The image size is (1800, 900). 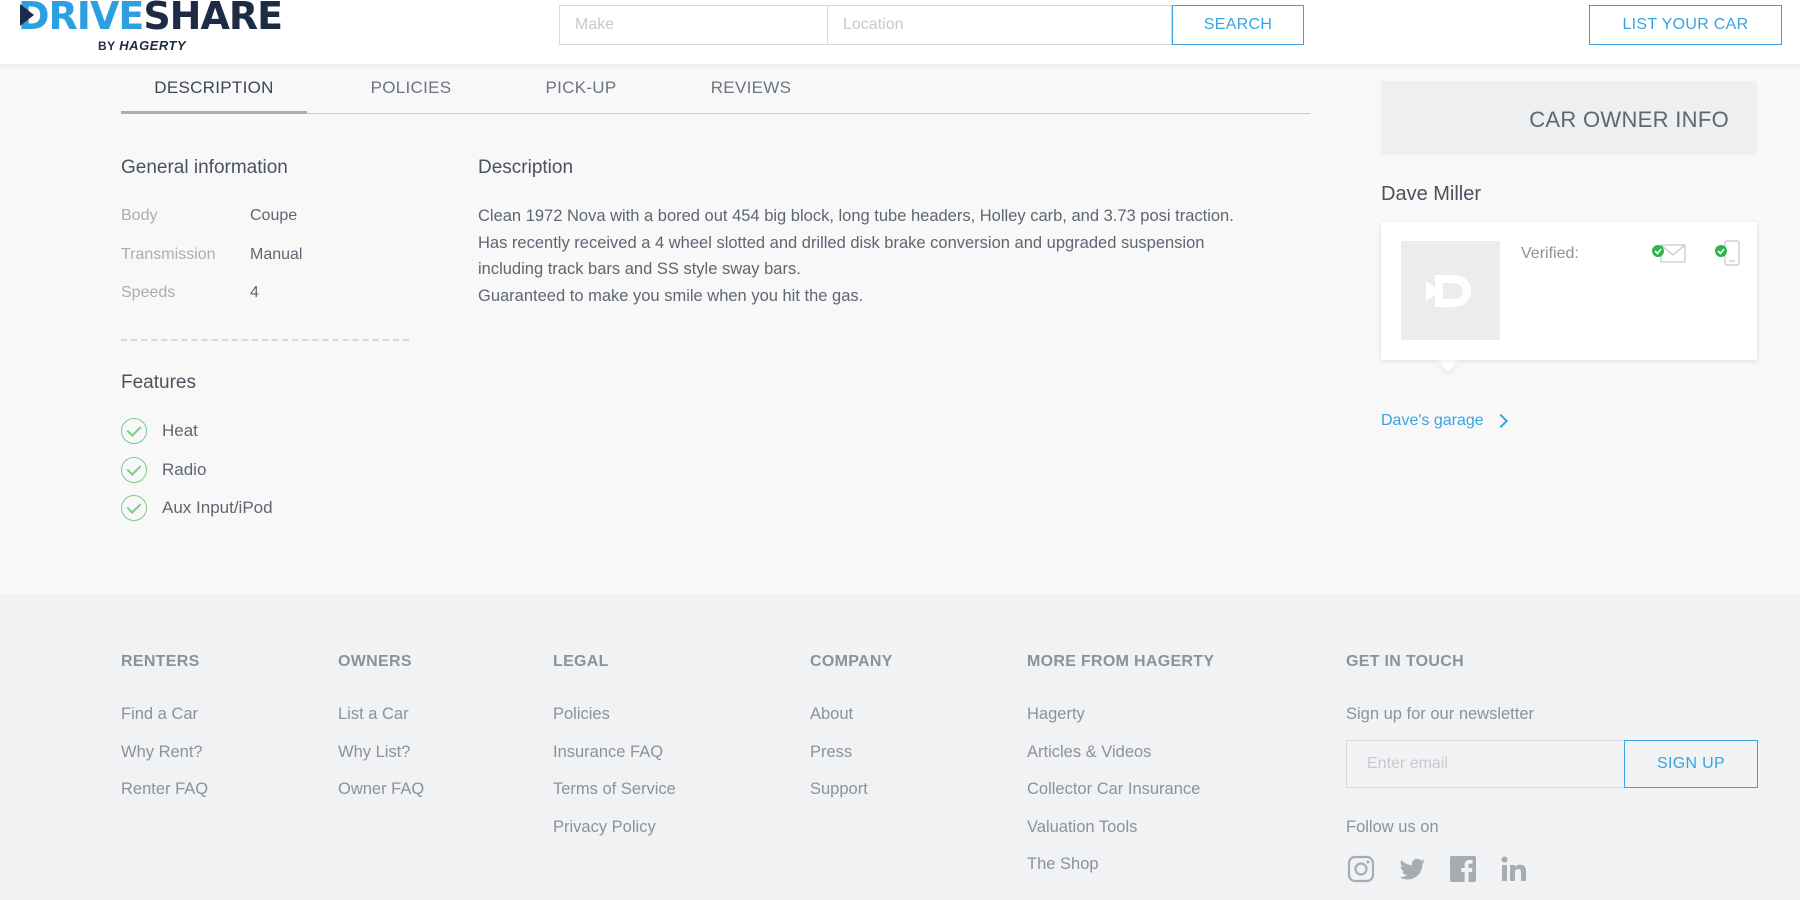 I want to click on tab-description: DESCRIPTION, so click(x=214, y=91).